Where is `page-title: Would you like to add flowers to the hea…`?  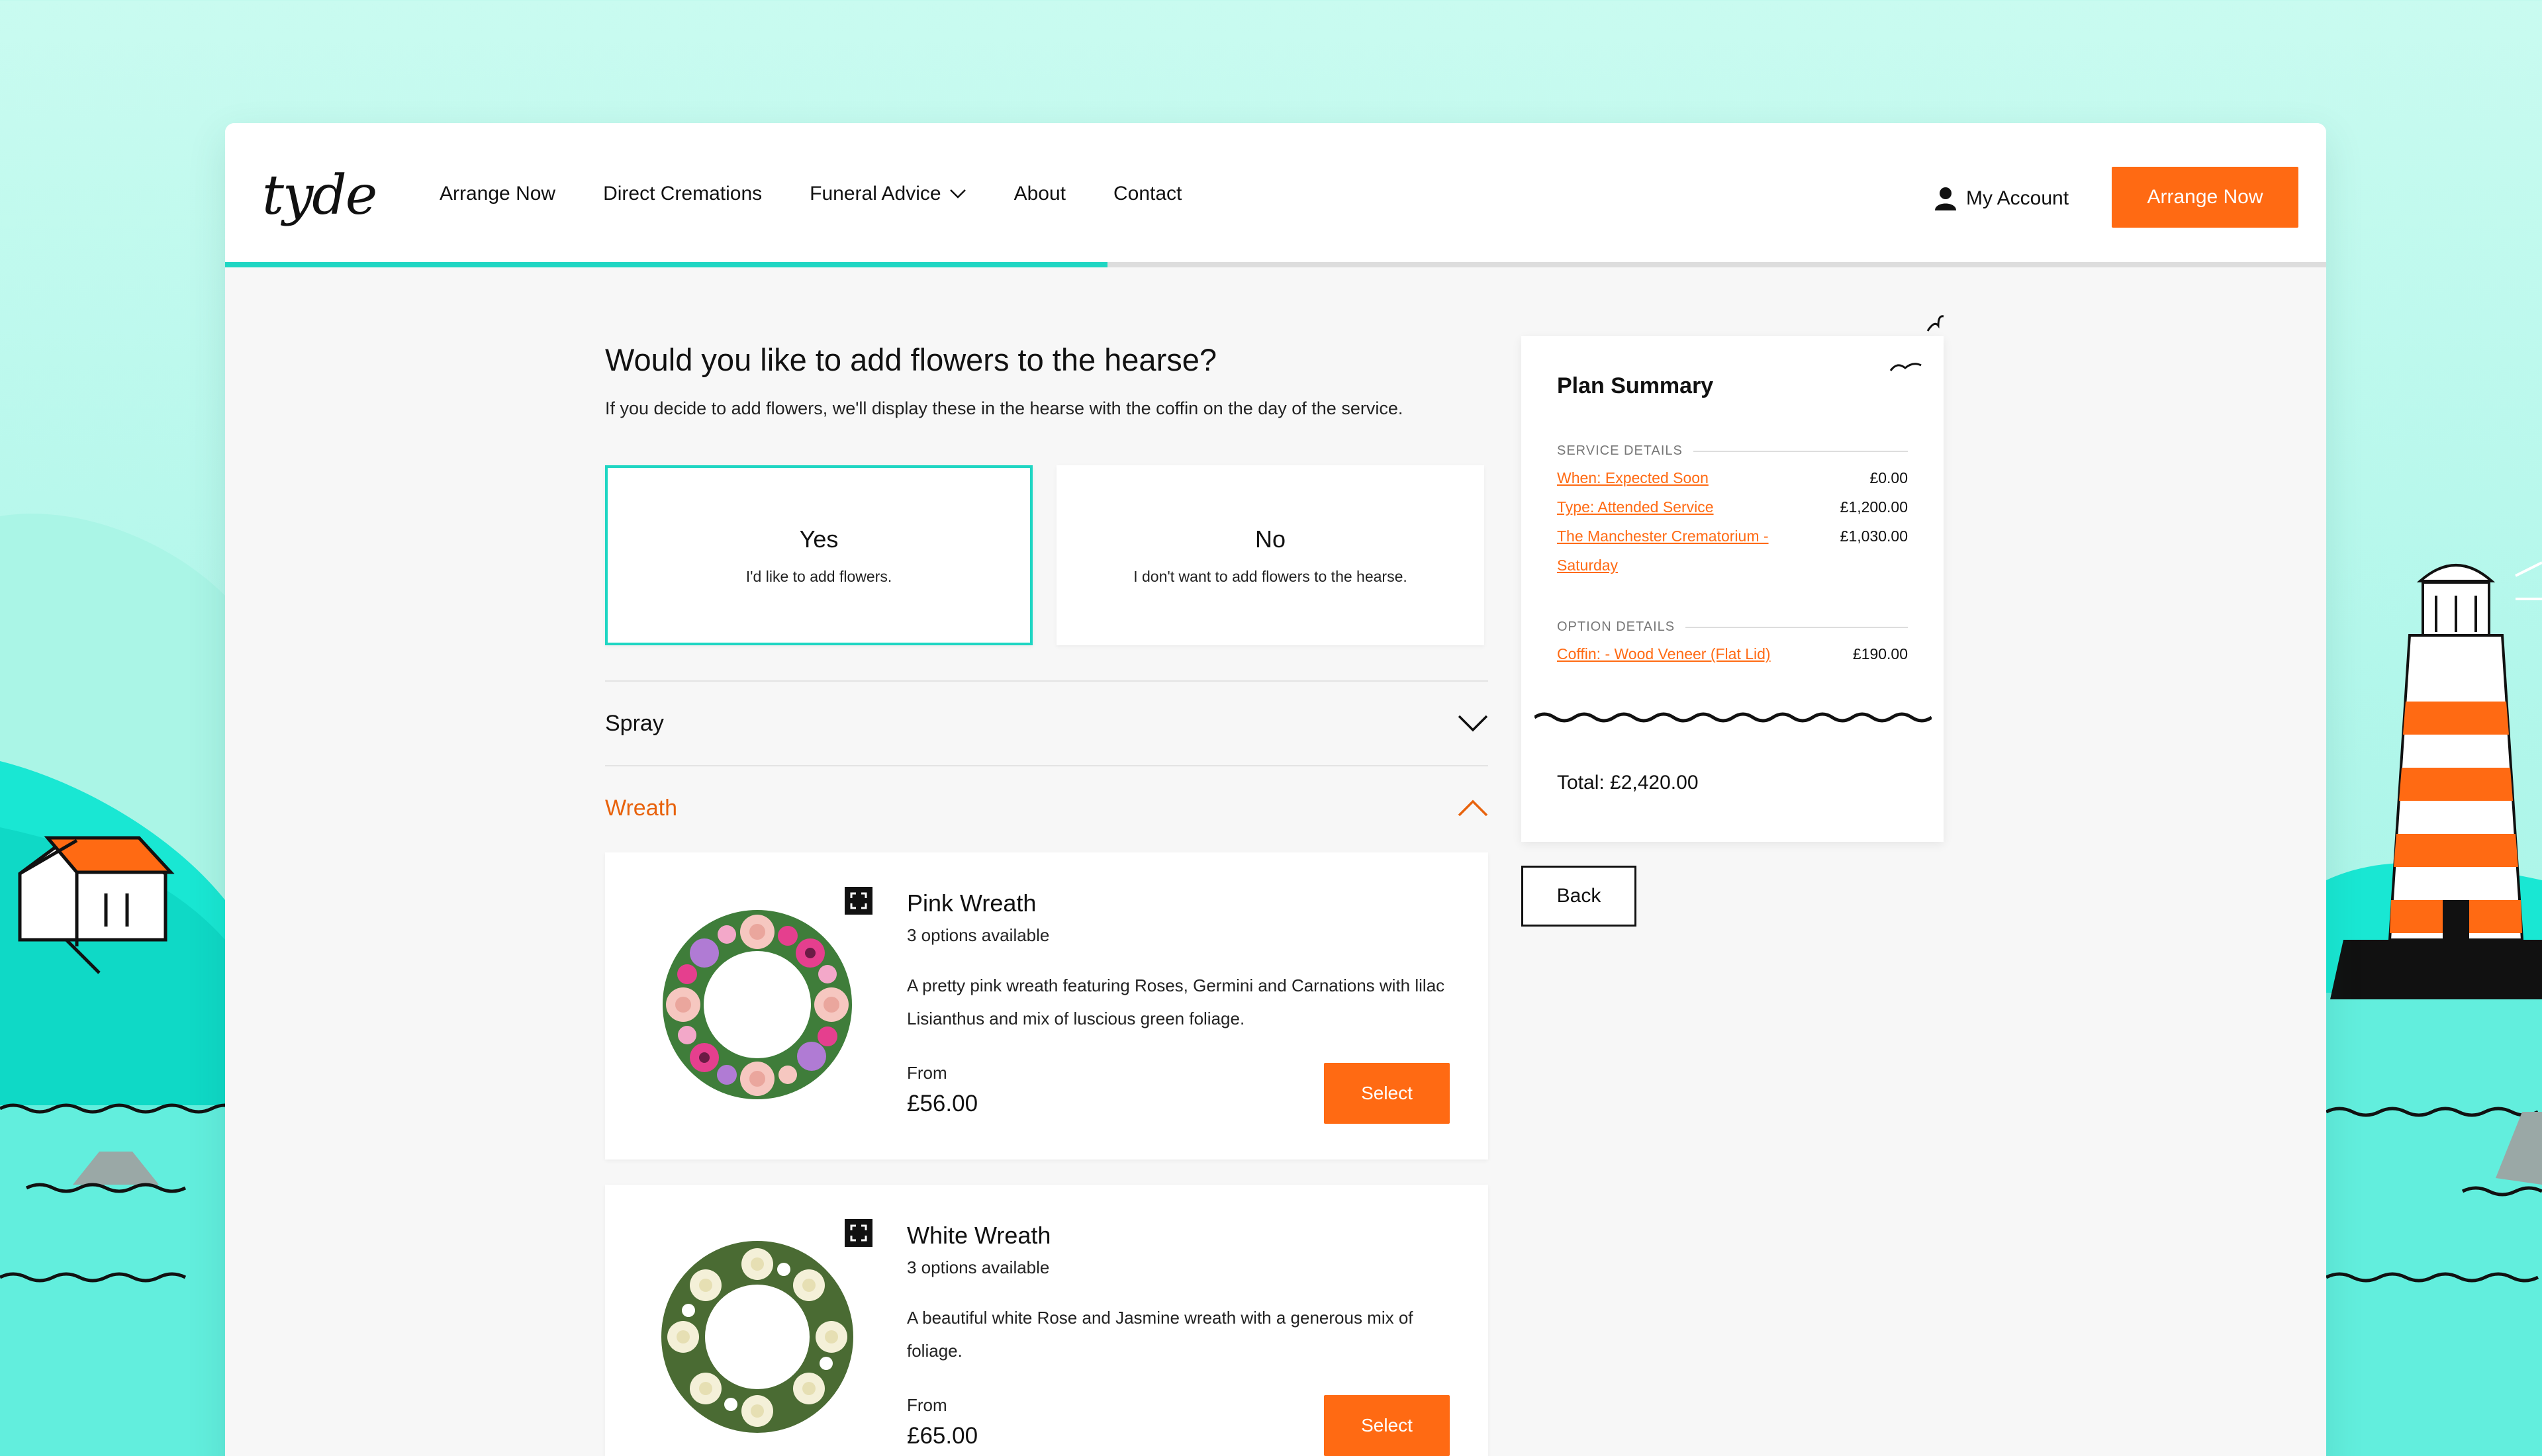 page-title: Would you like to add flowers to the hea… is located at coordinates (911, 360).